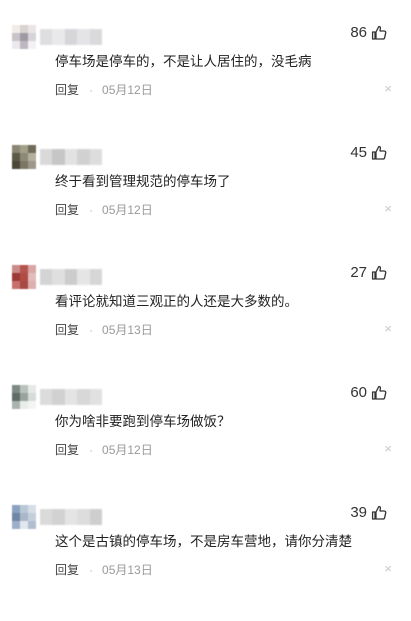 This screenshot has height=621, width=411. What do you see at coordinates (368, 512) in the screenshot?
I see `like-button: 39` at bounding box center [368, 512].